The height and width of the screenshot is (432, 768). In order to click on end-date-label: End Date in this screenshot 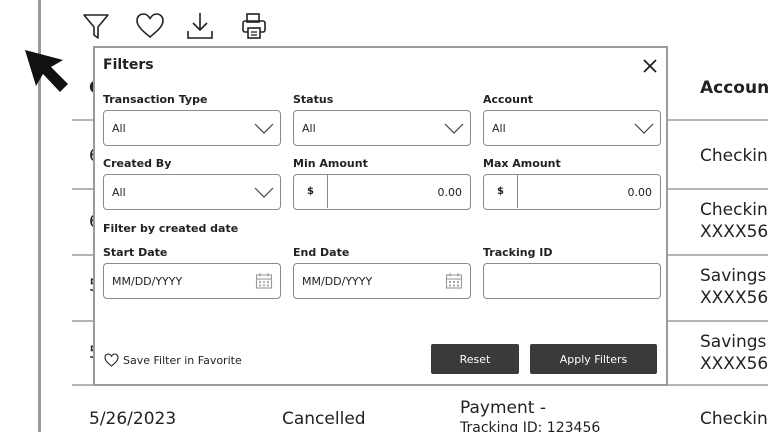, I will do `click(321, 252)`.